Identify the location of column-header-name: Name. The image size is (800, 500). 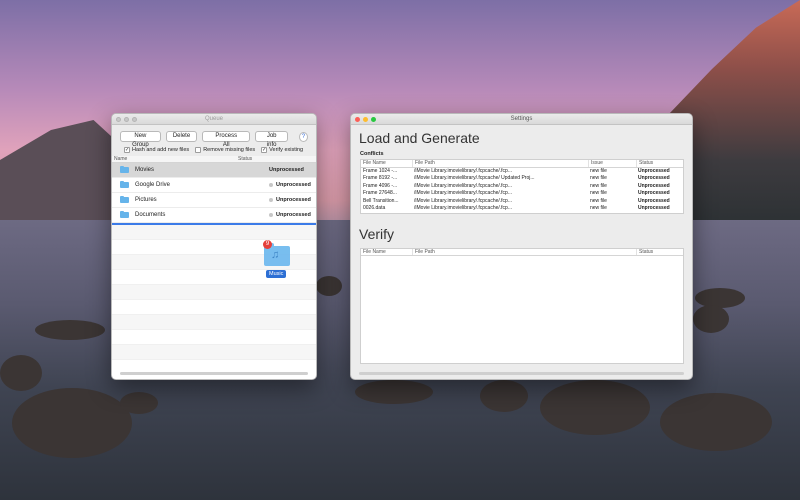
(175, 159).